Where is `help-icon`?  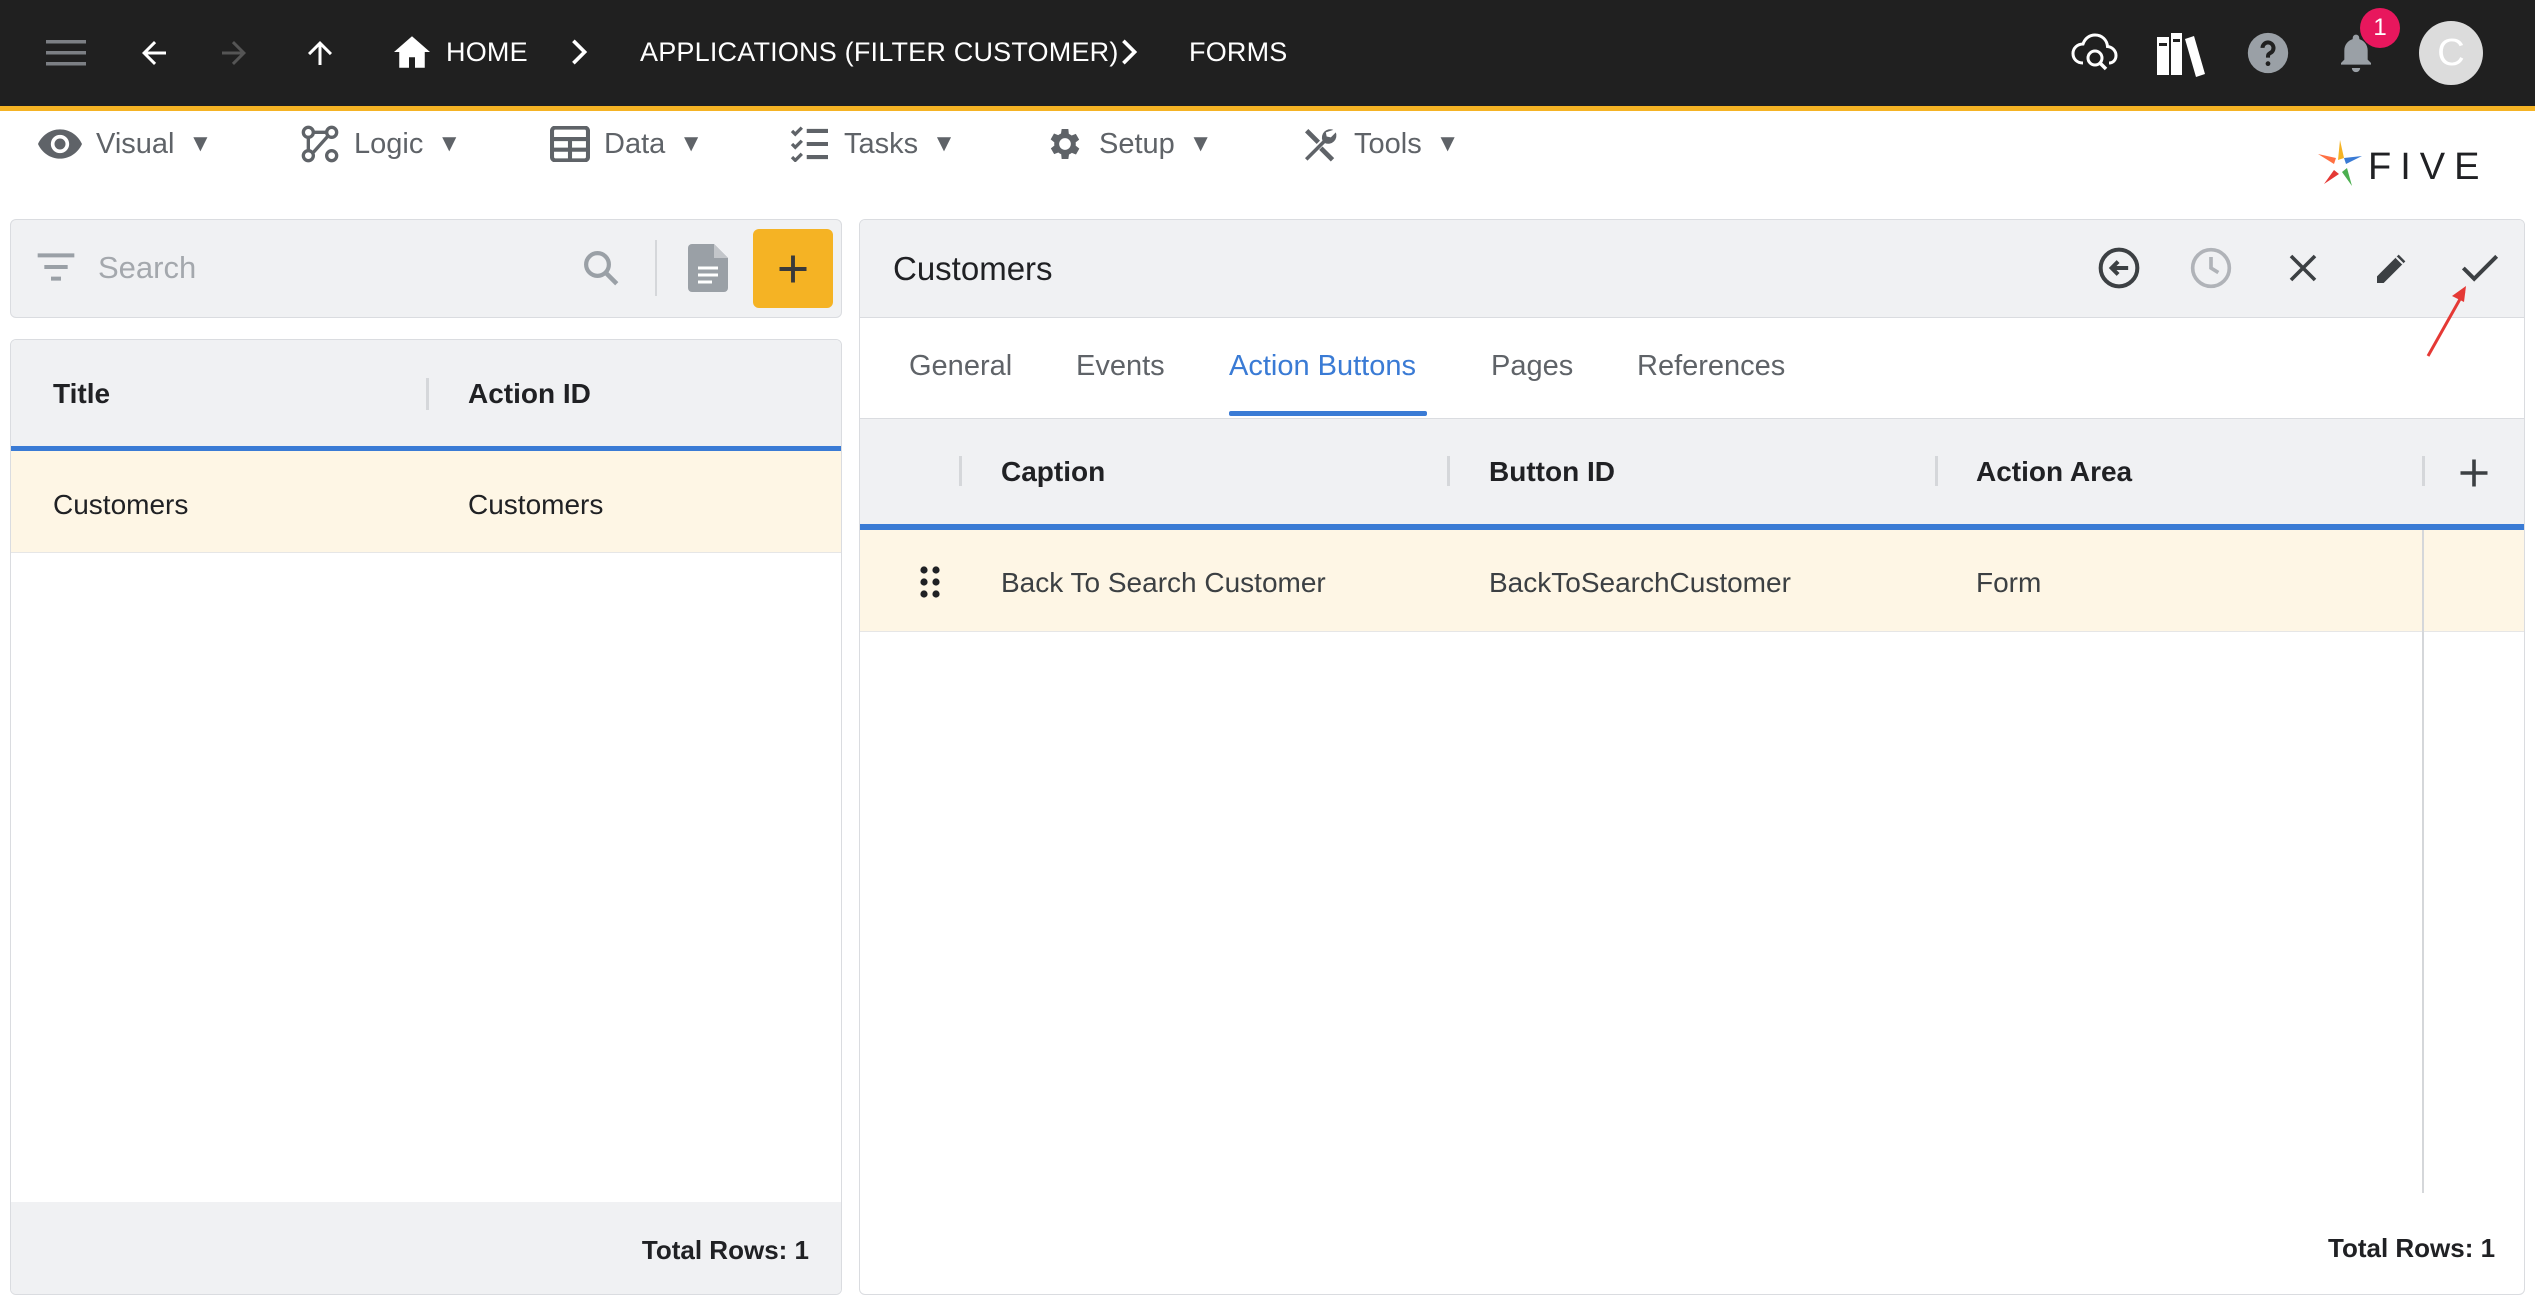 help-icon is located at coordinates (2268, 53).